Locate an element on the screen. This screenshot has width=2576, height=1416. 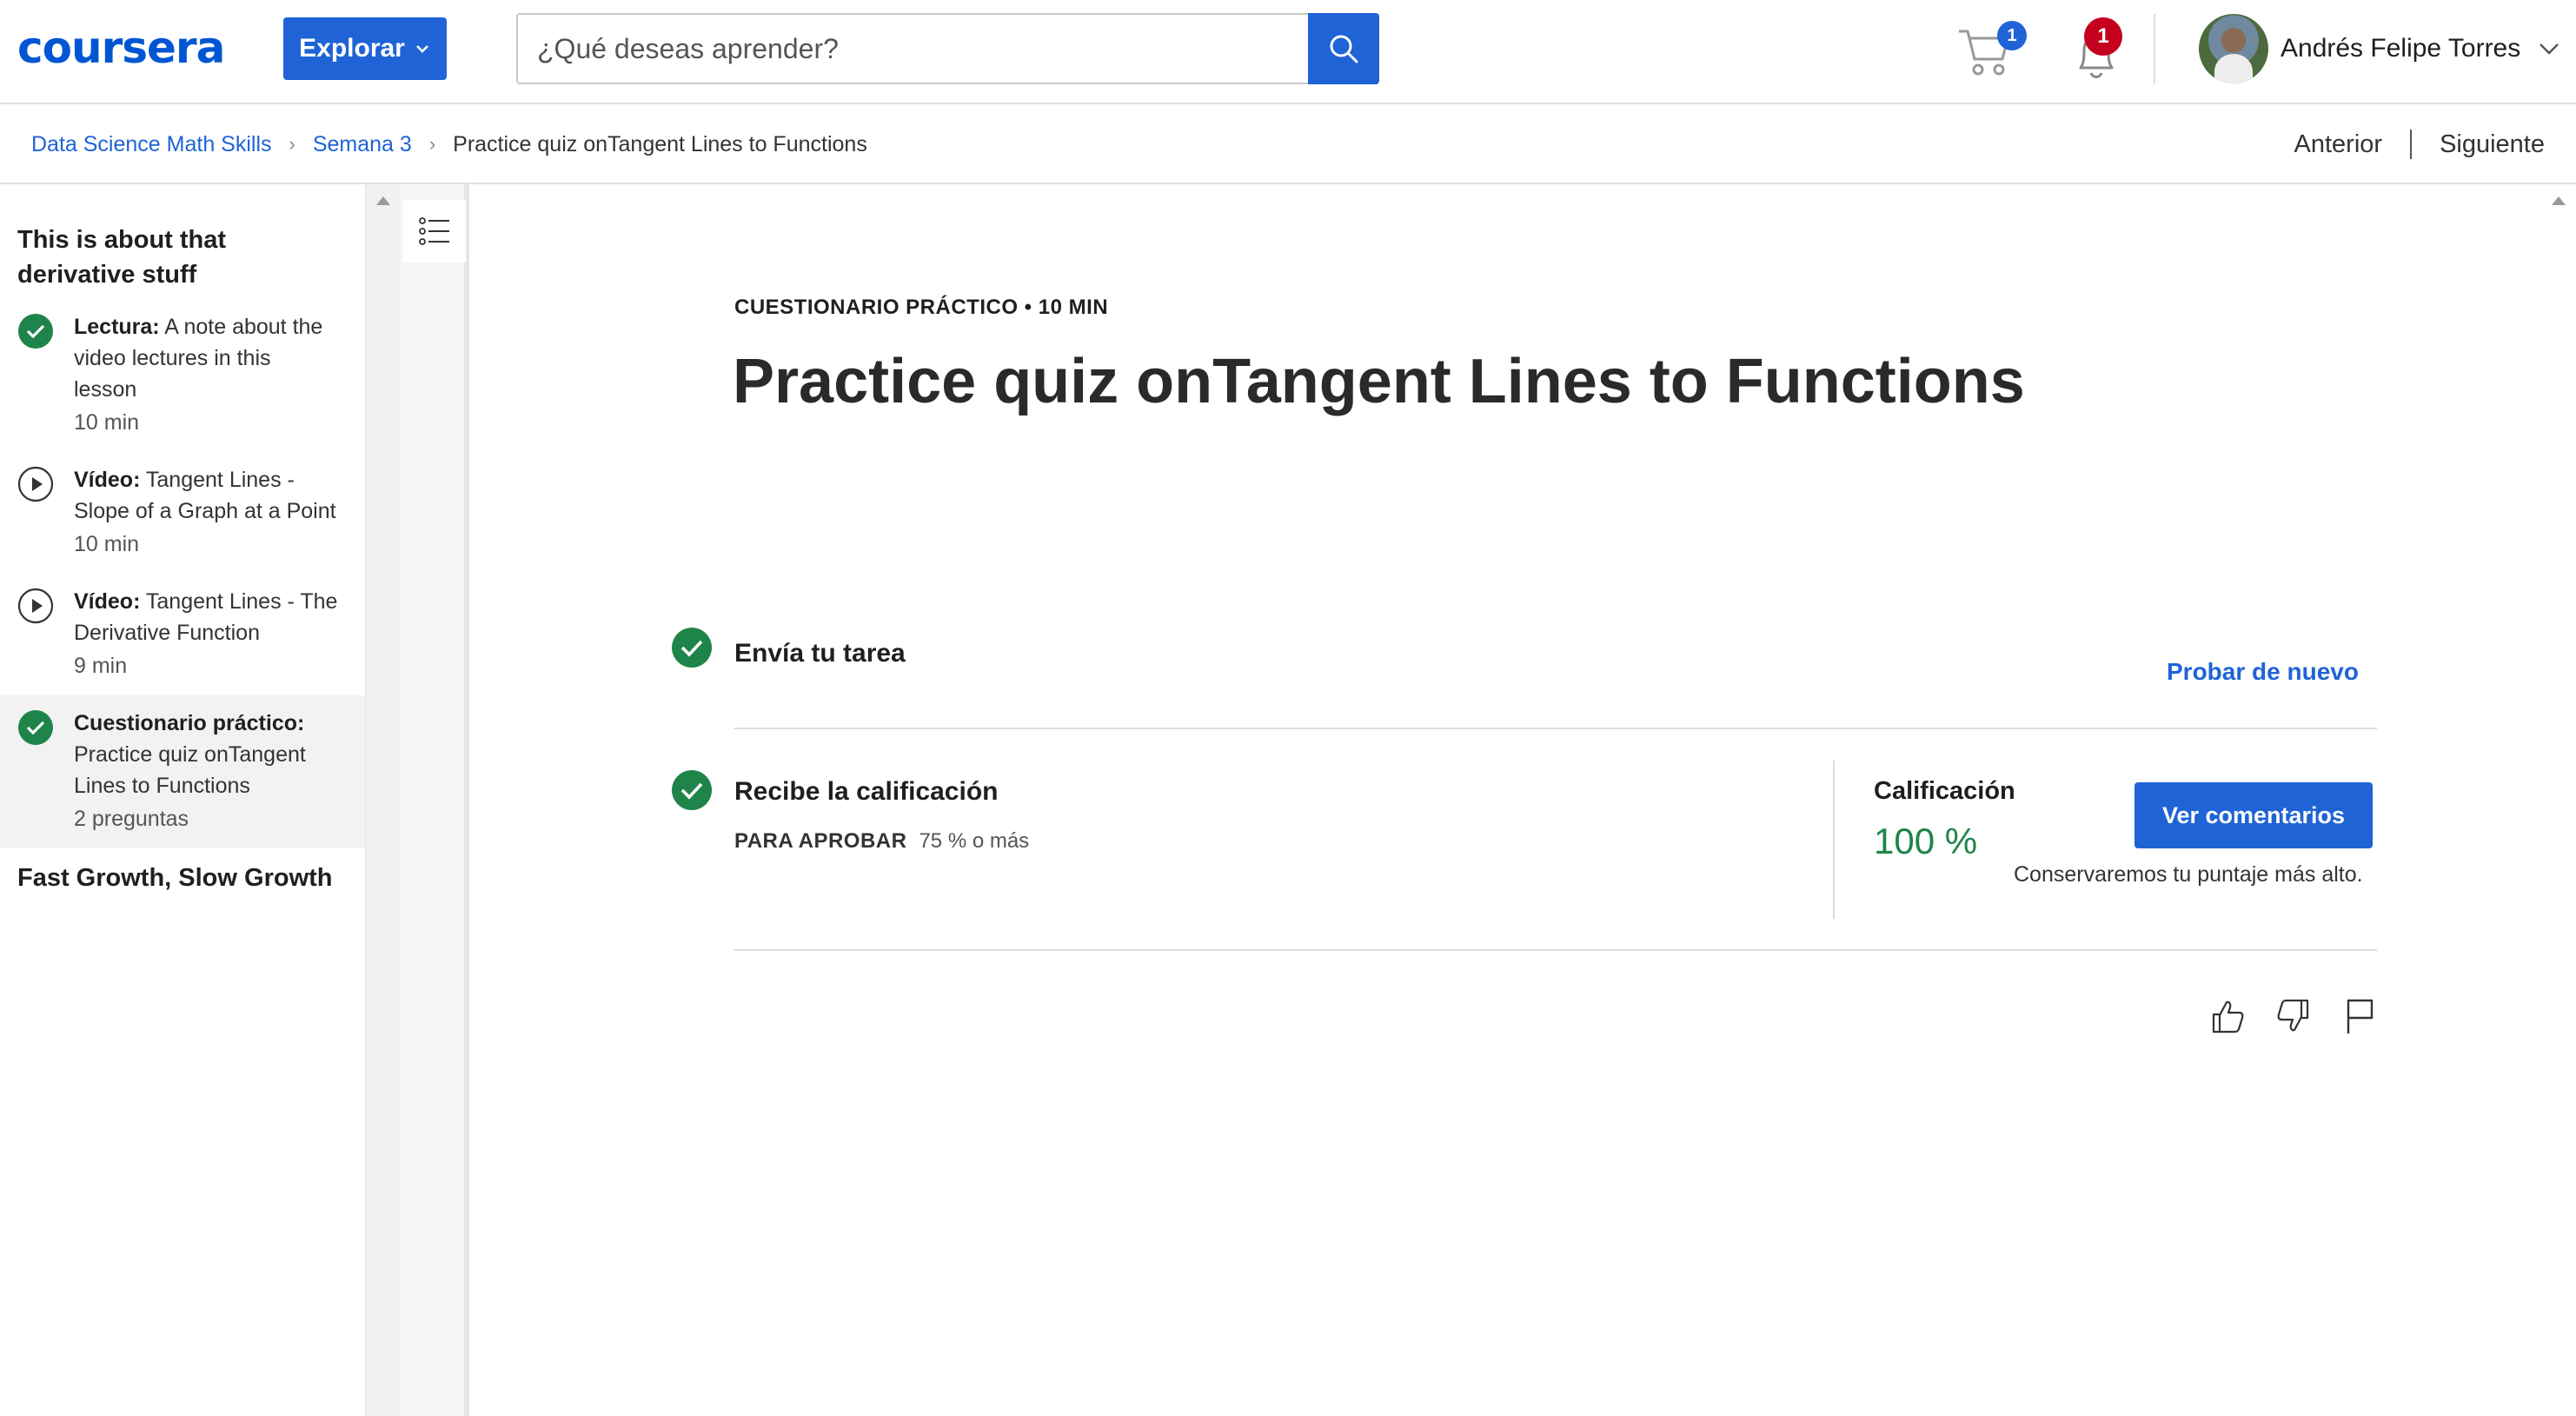
content-scrollbar is located at coordinates (2558, 800).